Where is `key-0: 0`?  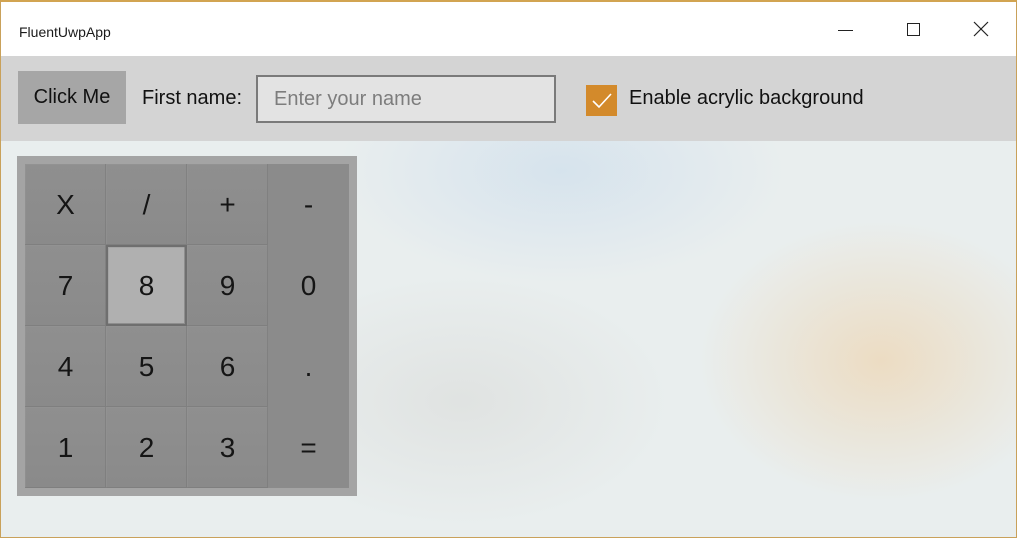 key-0: 0 is located at coordinates (308, 285).